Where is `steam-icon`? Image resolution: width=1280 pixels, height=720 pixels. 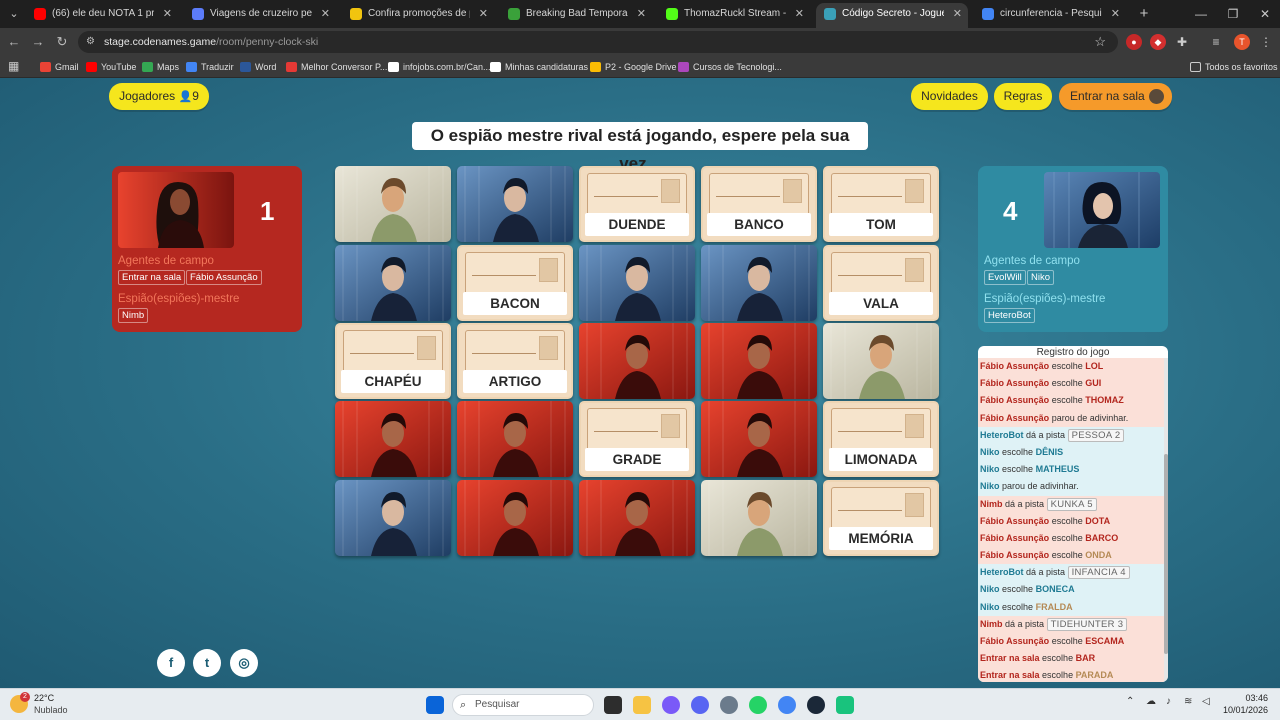
steam-icon is located at coordinates (816, 705).